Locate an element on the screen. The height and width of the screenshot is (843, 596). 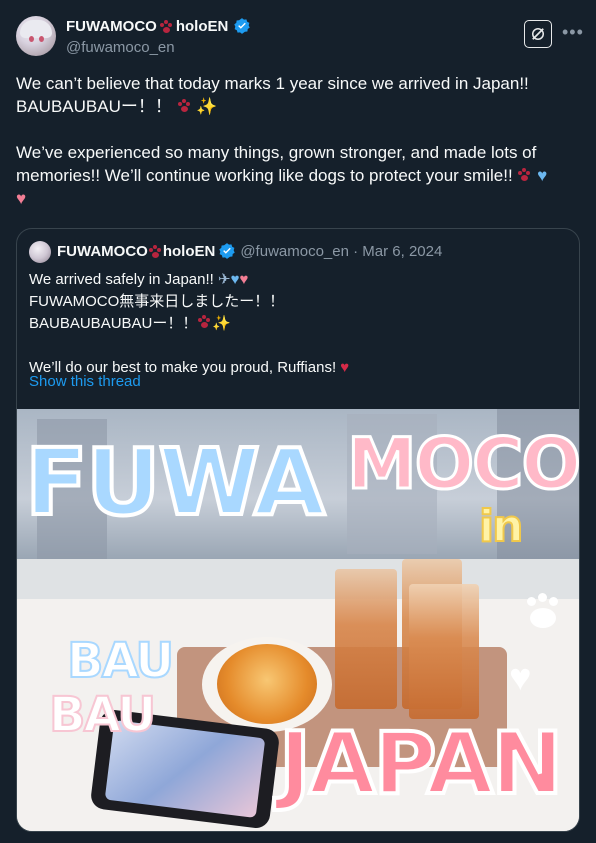
author-name: FUWAMOCO holoEN is located at coordinates (158, 26).